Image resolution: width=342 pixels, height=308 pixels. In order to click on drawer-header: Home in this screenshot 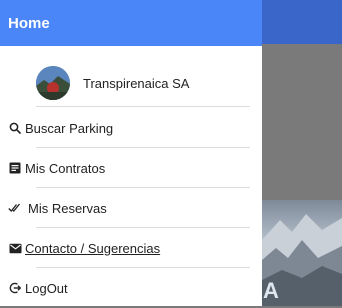, I will do `click(131, 23)`.